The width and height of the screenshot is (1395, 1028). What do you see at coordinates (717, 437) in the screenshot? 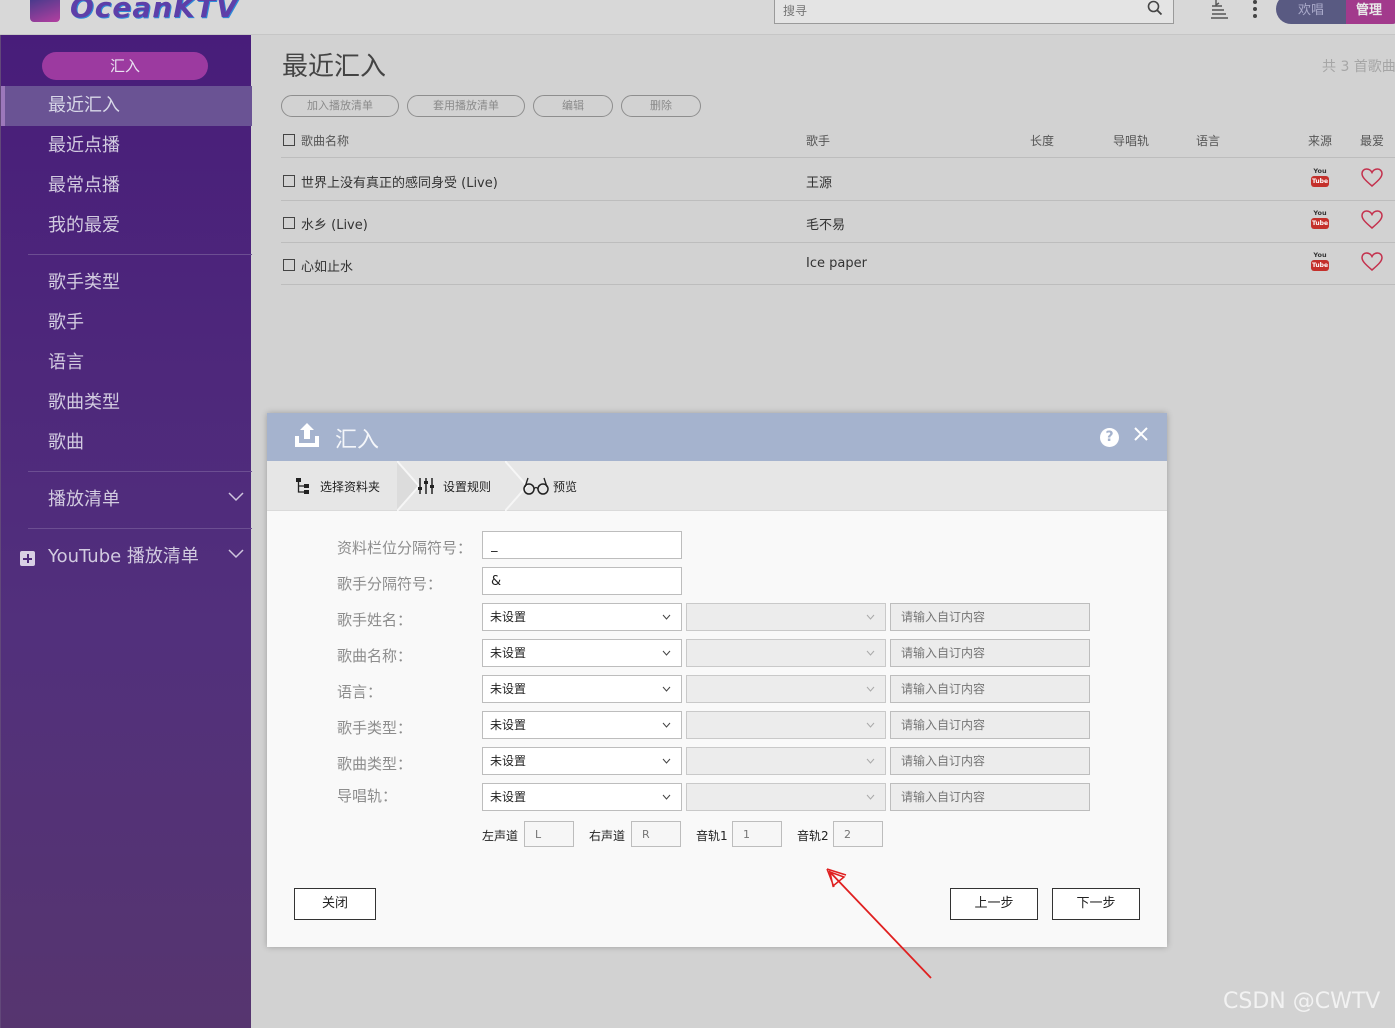
I see `dialog-header: 汇入 ?` at bounding box center [717, 437].